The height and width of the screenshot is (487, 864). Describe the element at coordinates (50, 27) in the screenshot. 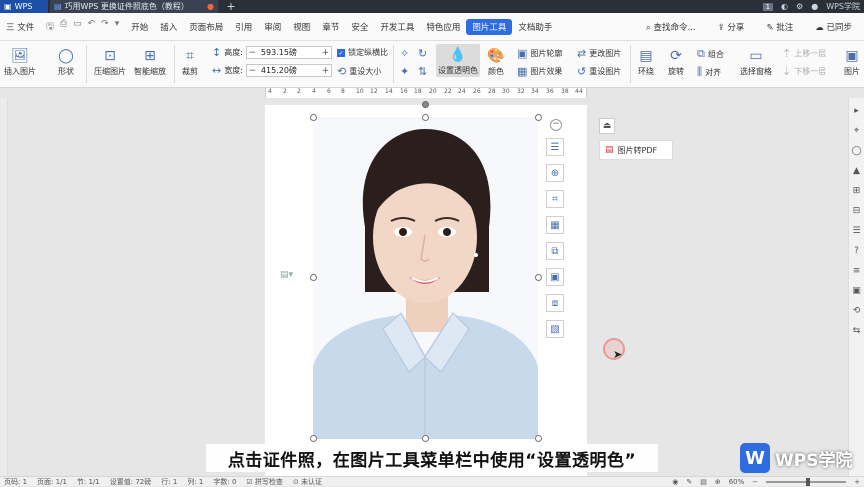

I see `save-icon: 🖫` at that location.